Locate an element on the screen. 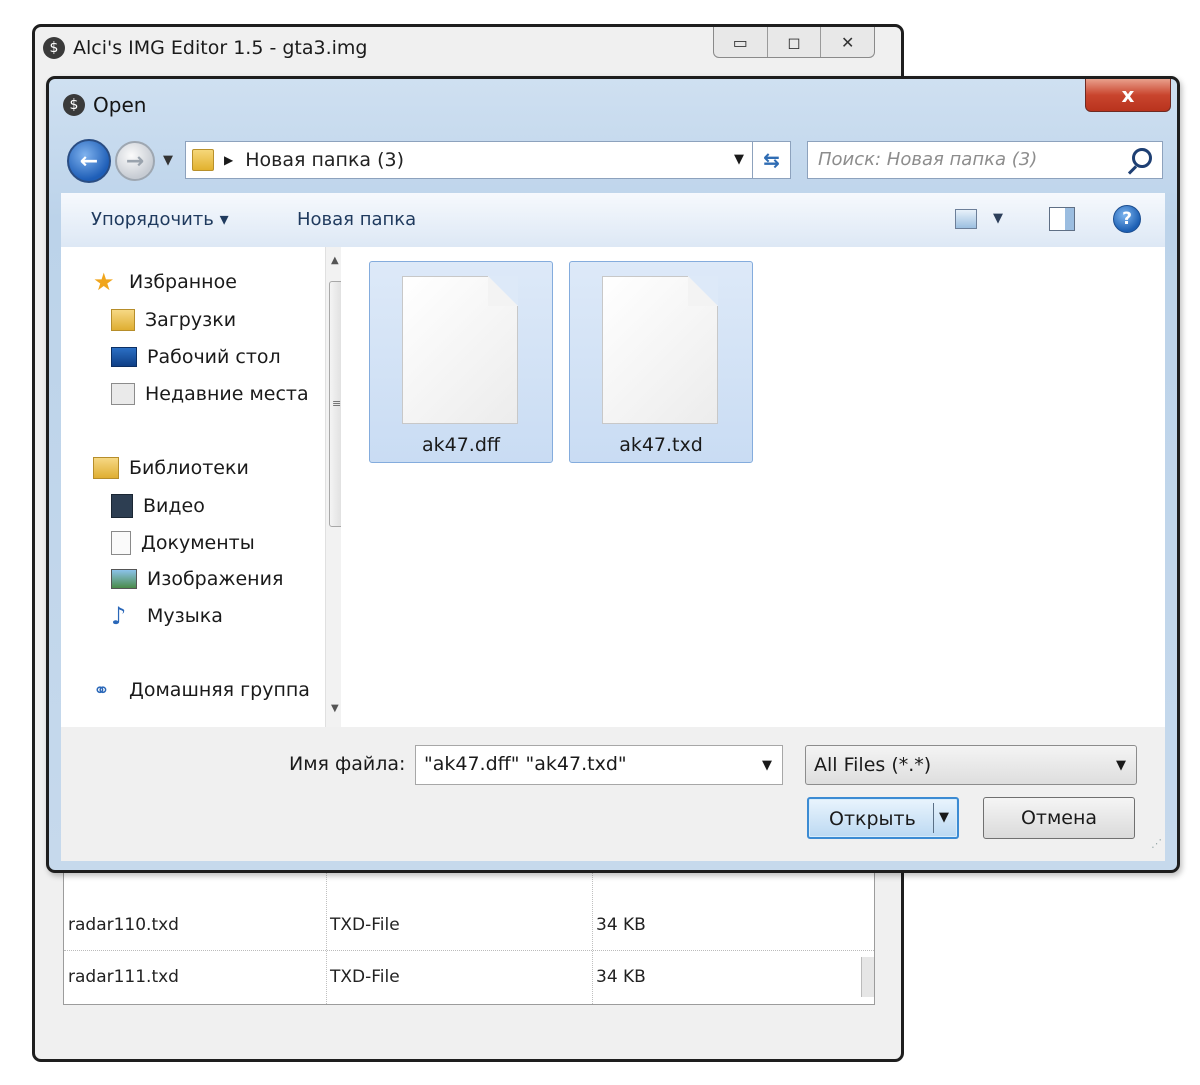 This screenshot has height=1085, width=1200. music-icon: ♪ is located at coordinates (119, 616).